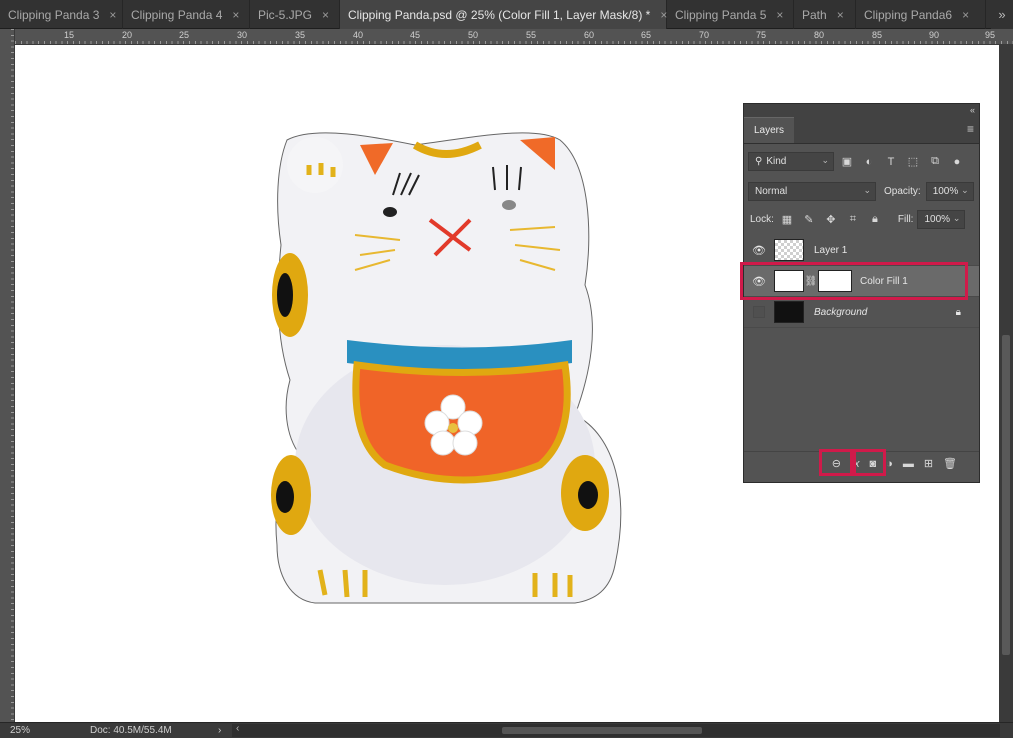  Describe the element at coordinates (769, 130) in the screenshot. I see `tab-layers: Layers` at that location.